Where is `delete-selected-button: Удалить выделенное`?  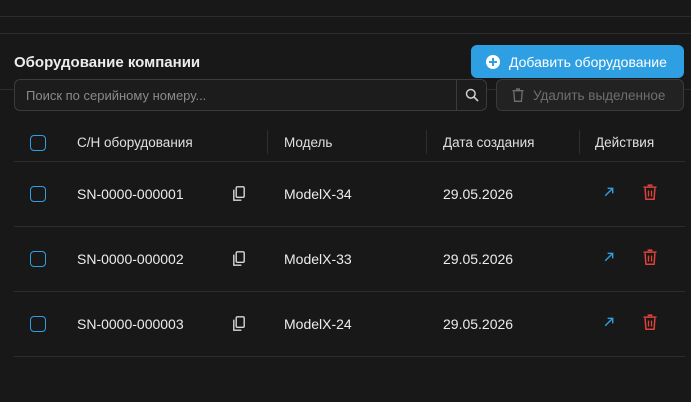
delete-selected-button: Удалить выделенное is located at coordinates (590, 95).